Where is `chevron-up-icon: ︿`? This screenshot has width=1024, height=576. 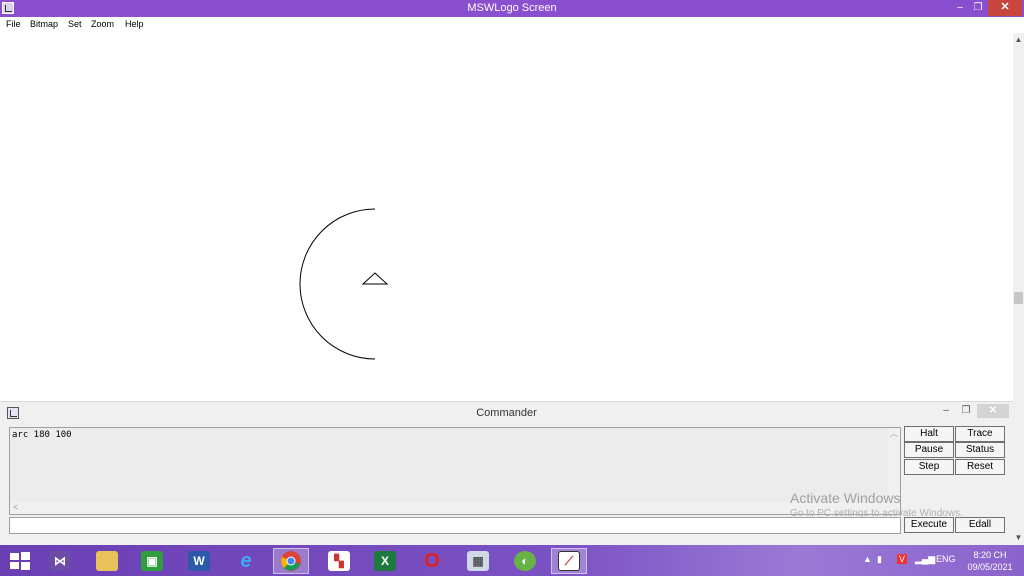 chevron-up-icon: ︿ is located at coordinates (894, 433).